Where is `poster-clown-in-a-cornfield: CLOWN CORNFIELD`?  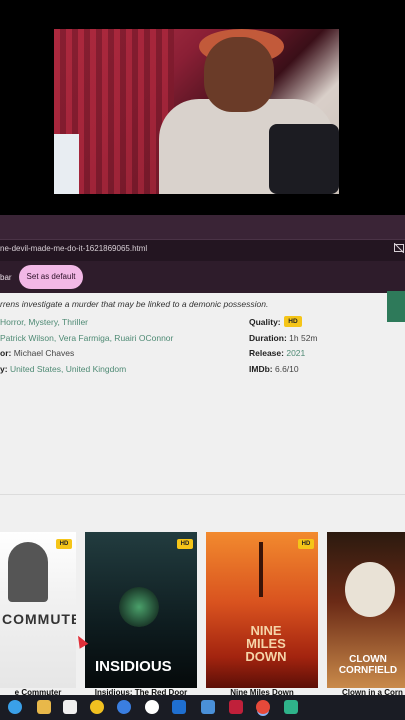 poster-clown-in-a-cornfield: CLOWN CORNFIELD is located at coordinates (366, 610).